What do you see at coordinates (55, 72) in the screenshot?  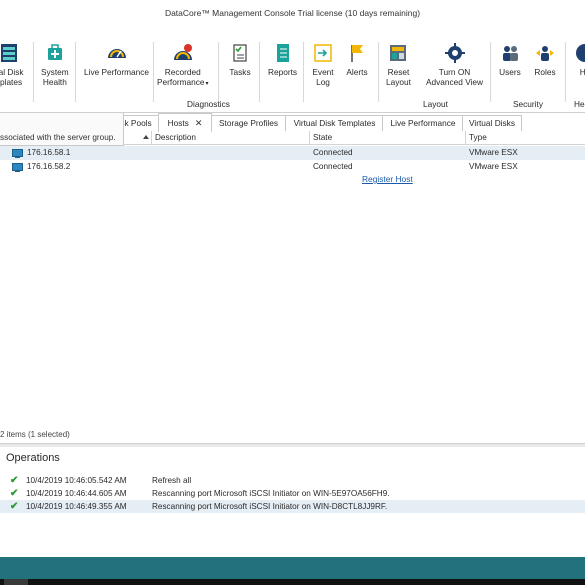 I see `system-health-label-1: System` at bounding box center [55, 72].